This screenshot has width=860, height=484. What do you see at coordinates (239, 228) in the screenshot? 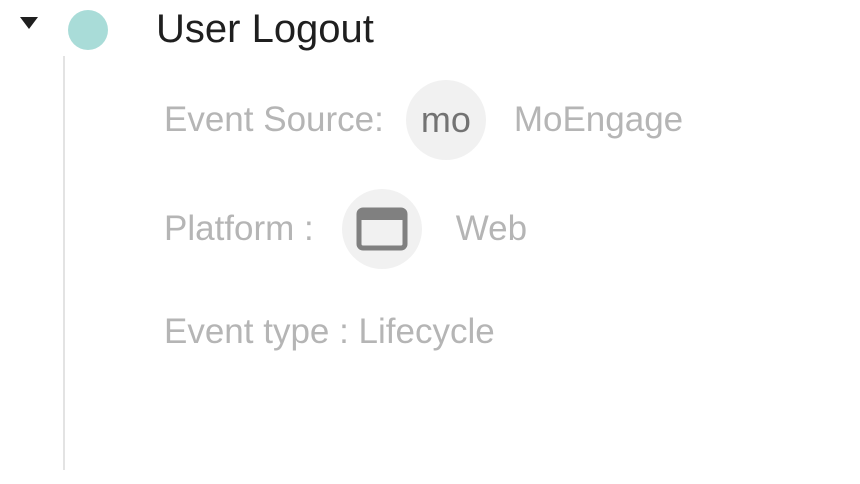
I see `platform-label: Platform :` at bounding box center [239, 228].